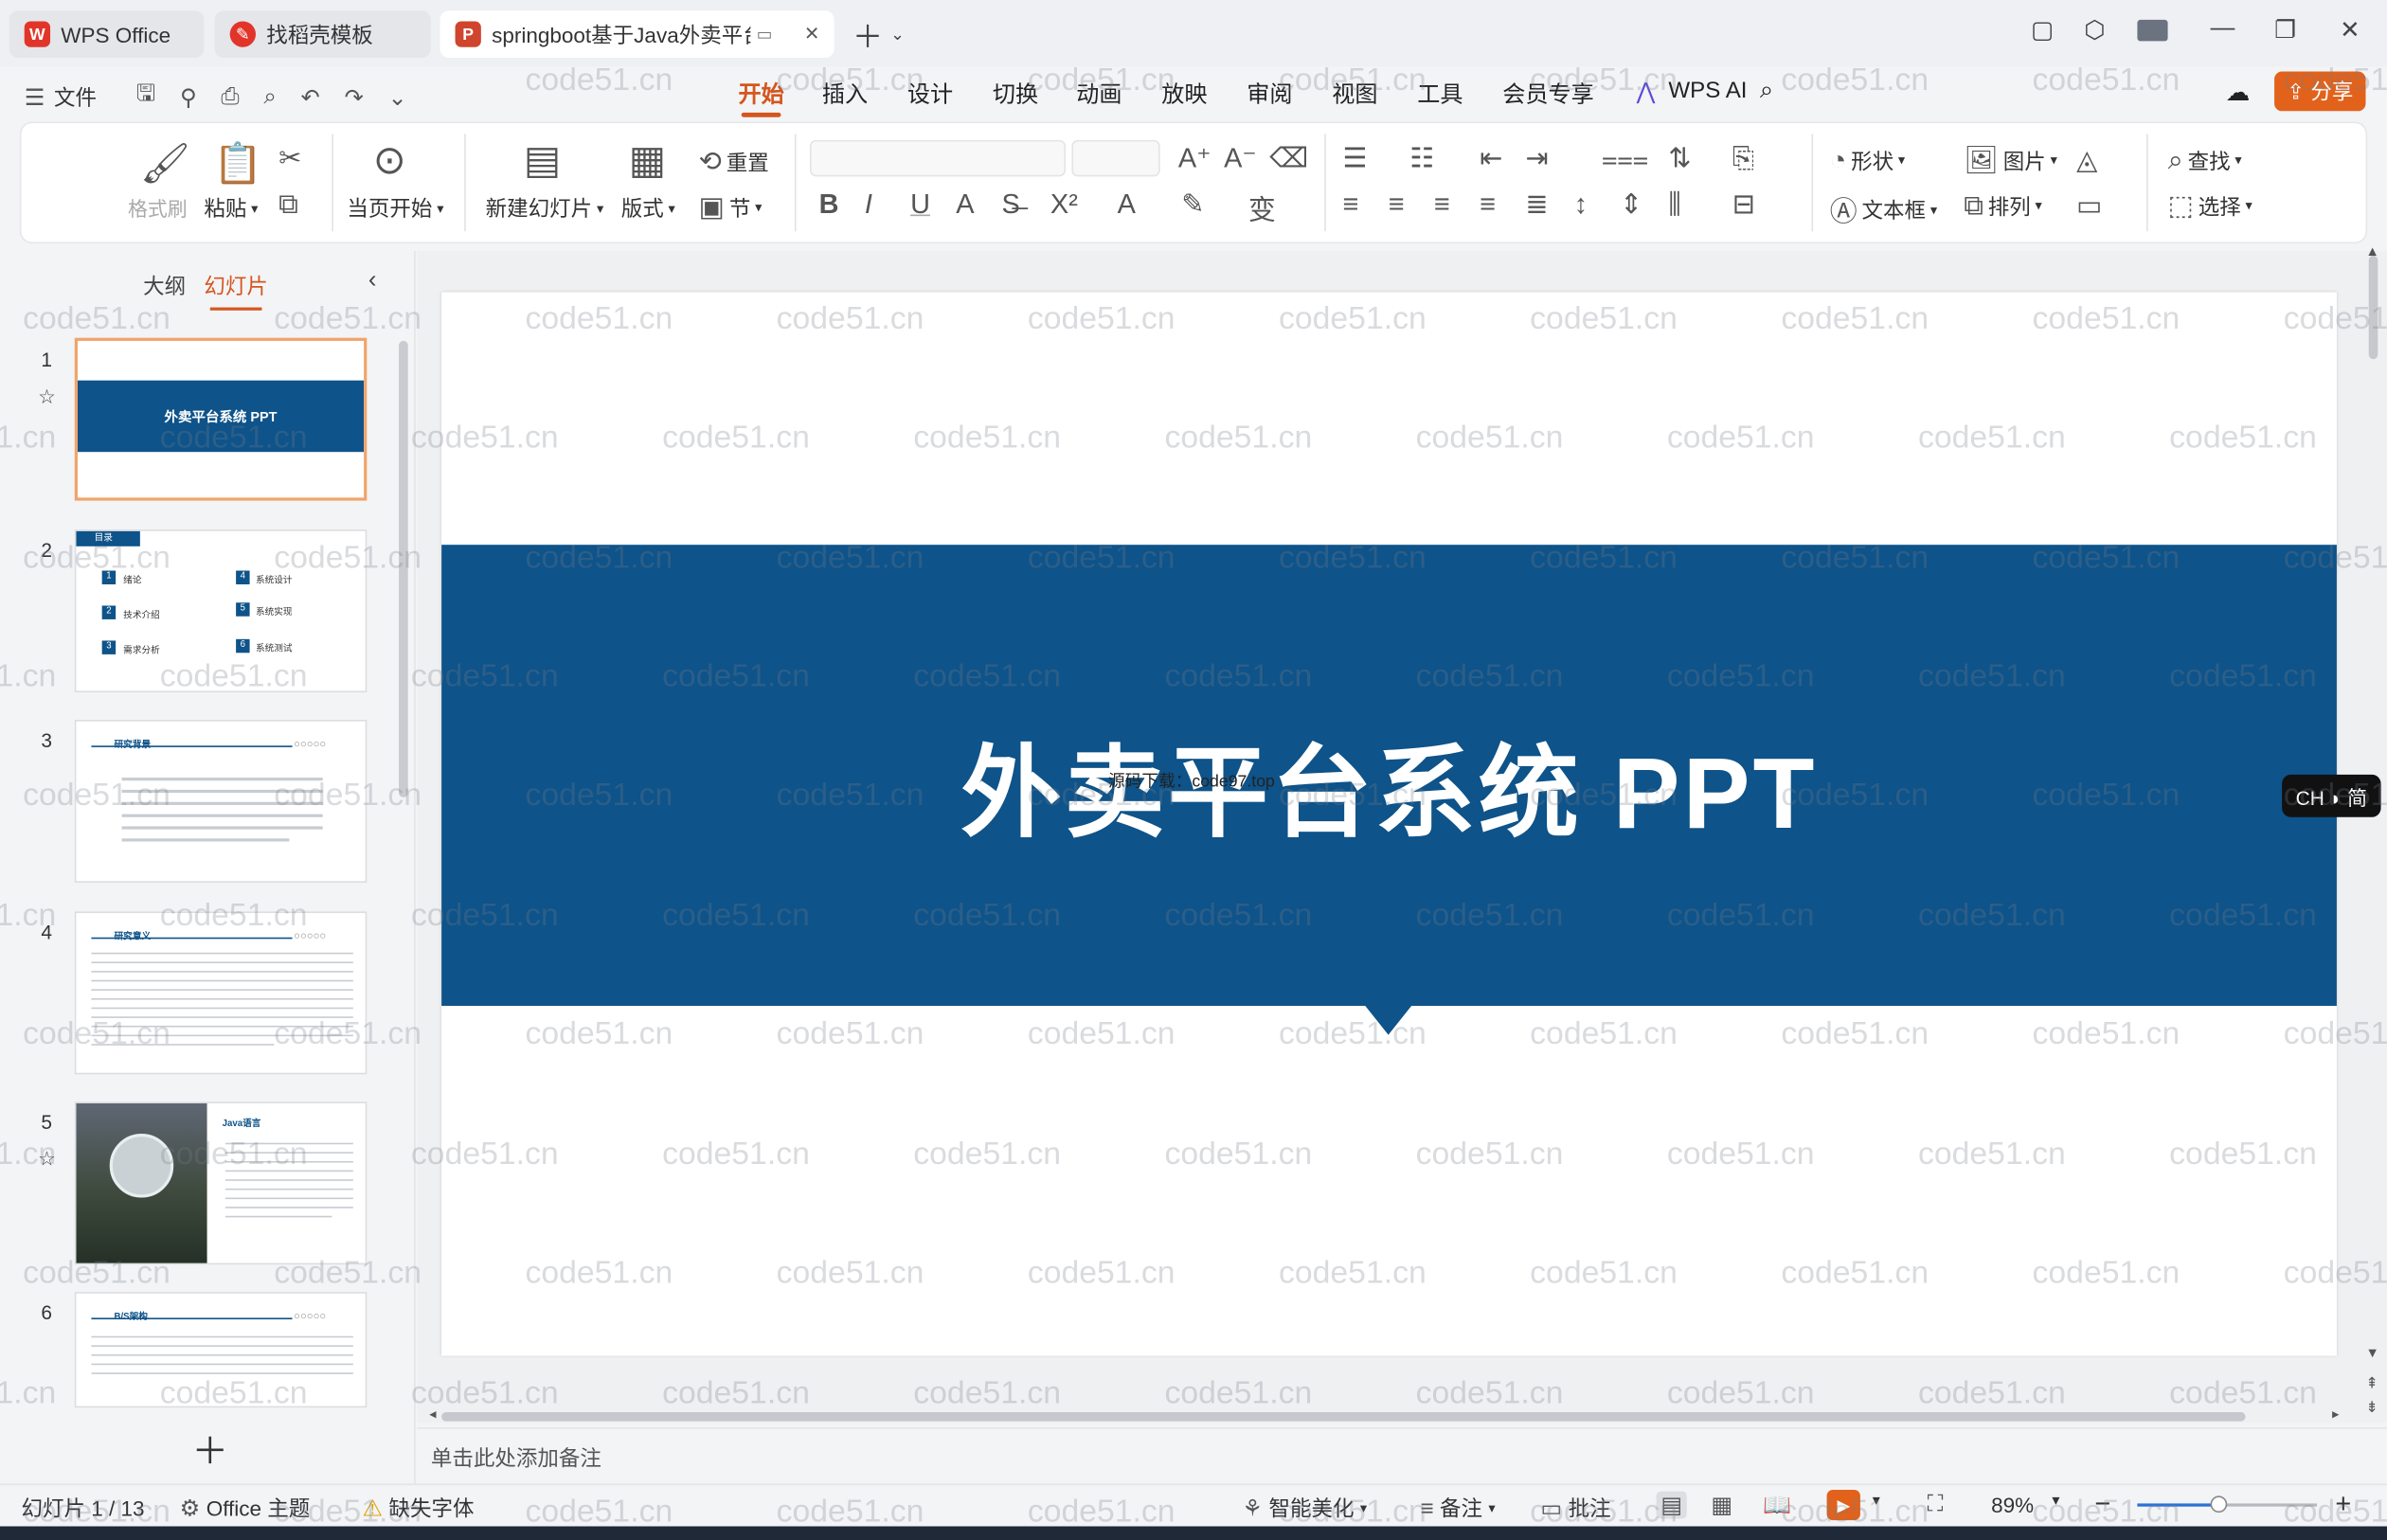 This screenshot has height=1540, width=2387. Describe the element at coordinates (868, 204) in the screenshot. I see `italic-icon: I` at that location.